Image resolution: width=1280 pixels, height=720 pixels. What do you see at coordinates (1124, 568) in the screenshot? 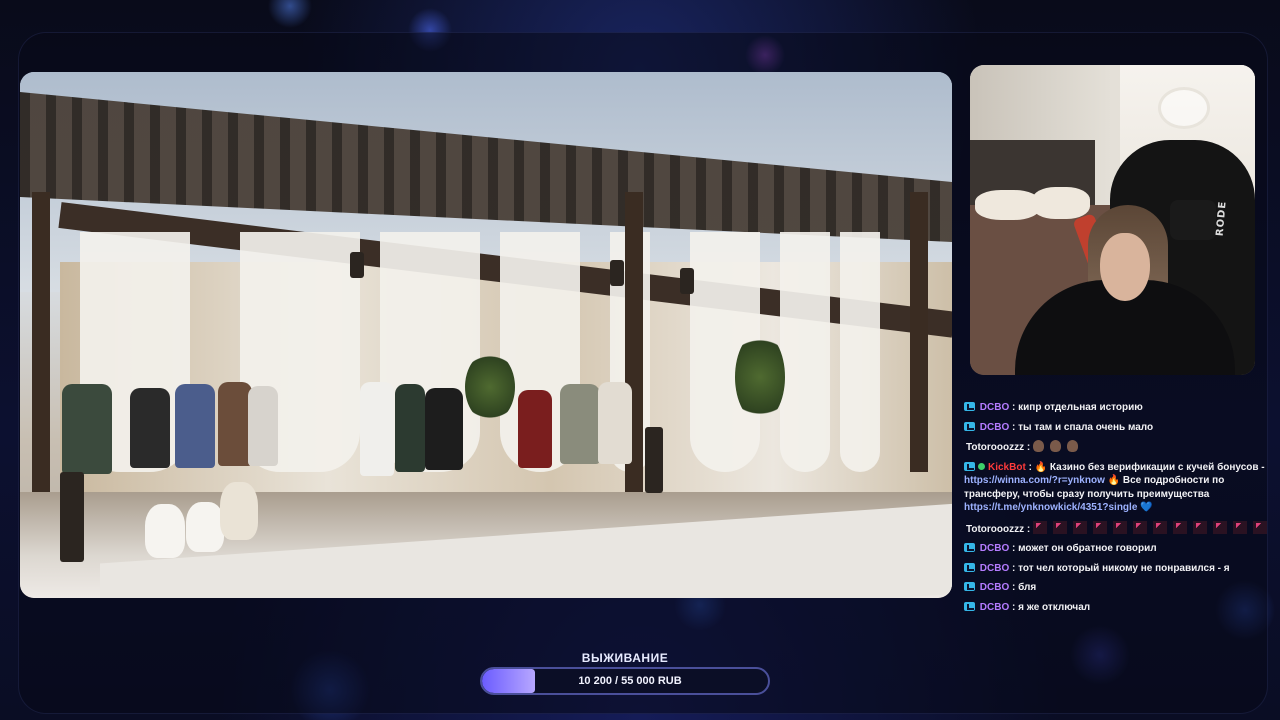
I see `chat-text: тот чел который никому не понравился - я` at bounding box center [1124, 568].